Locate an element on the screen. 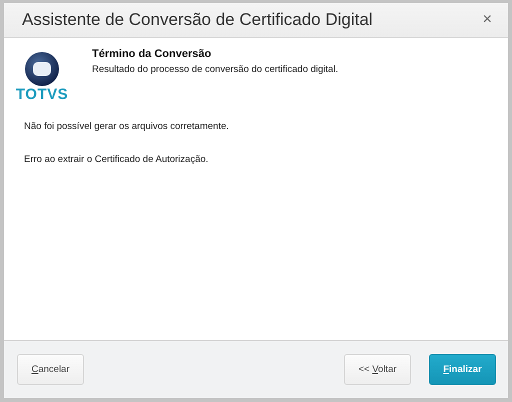 The image size is (512, 402). close-button: × is located at coordinates (487, 20).